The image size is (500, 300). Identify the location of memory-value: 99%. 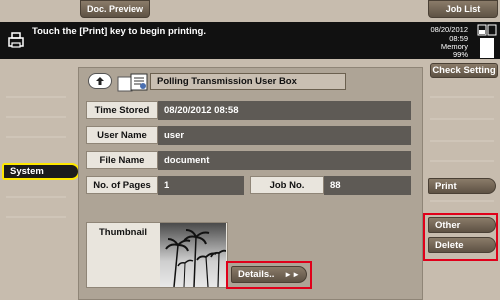
(460, 54).